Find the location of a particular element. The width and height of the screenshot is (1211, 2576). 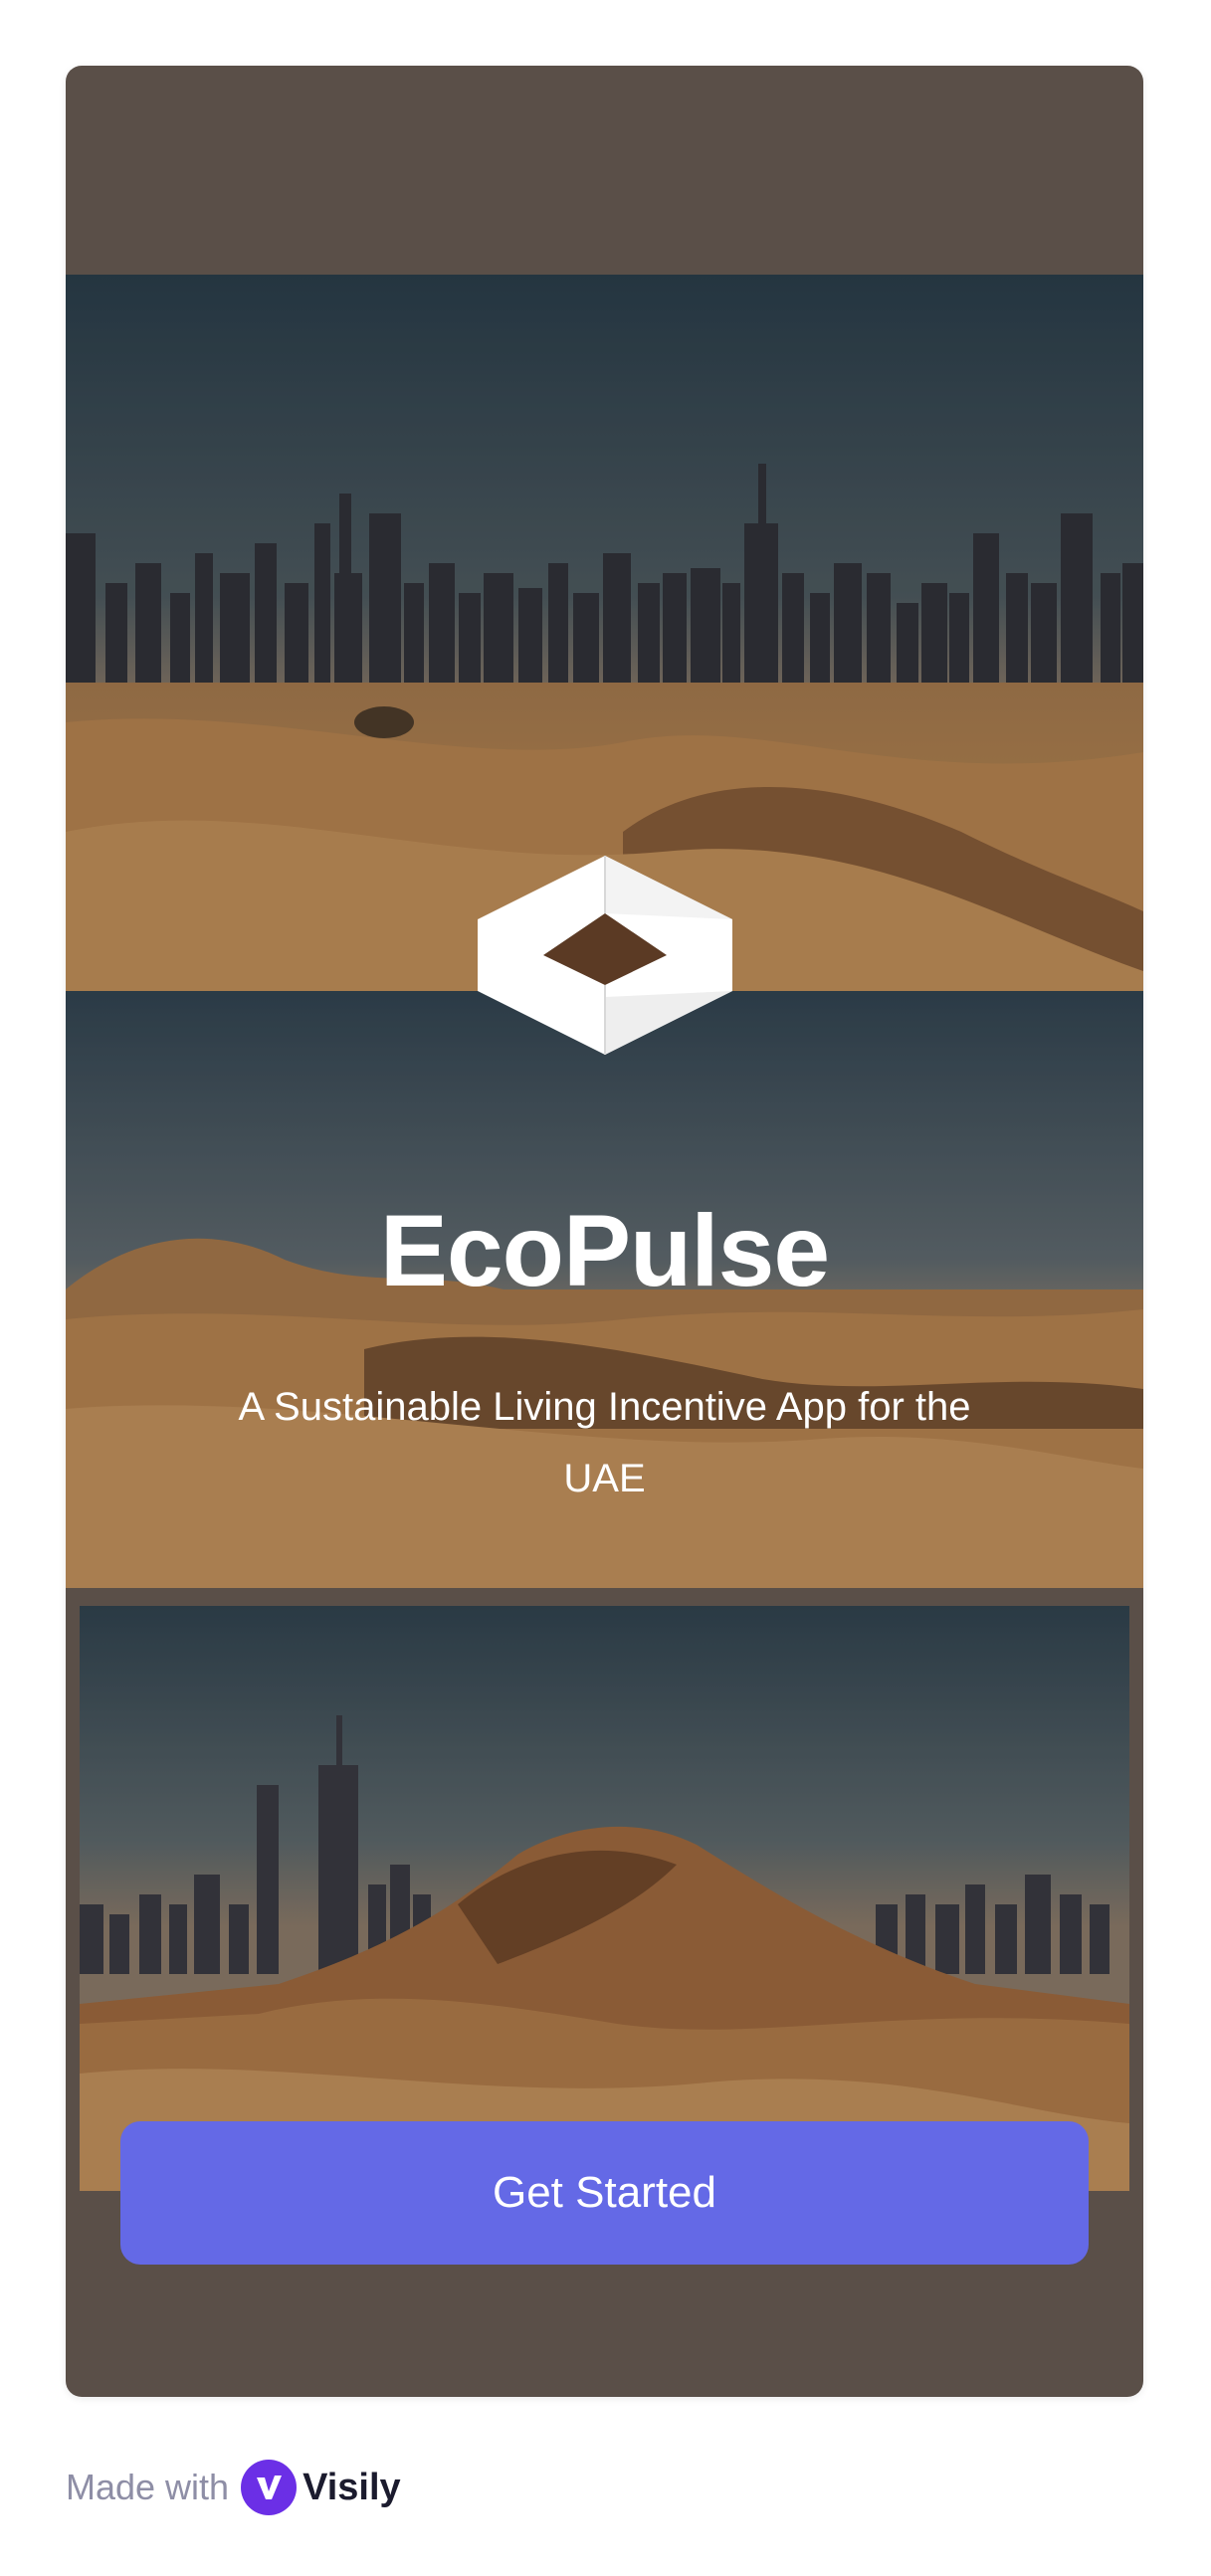

visily-brand-link: Visily is located at coordinates (321, 2487).